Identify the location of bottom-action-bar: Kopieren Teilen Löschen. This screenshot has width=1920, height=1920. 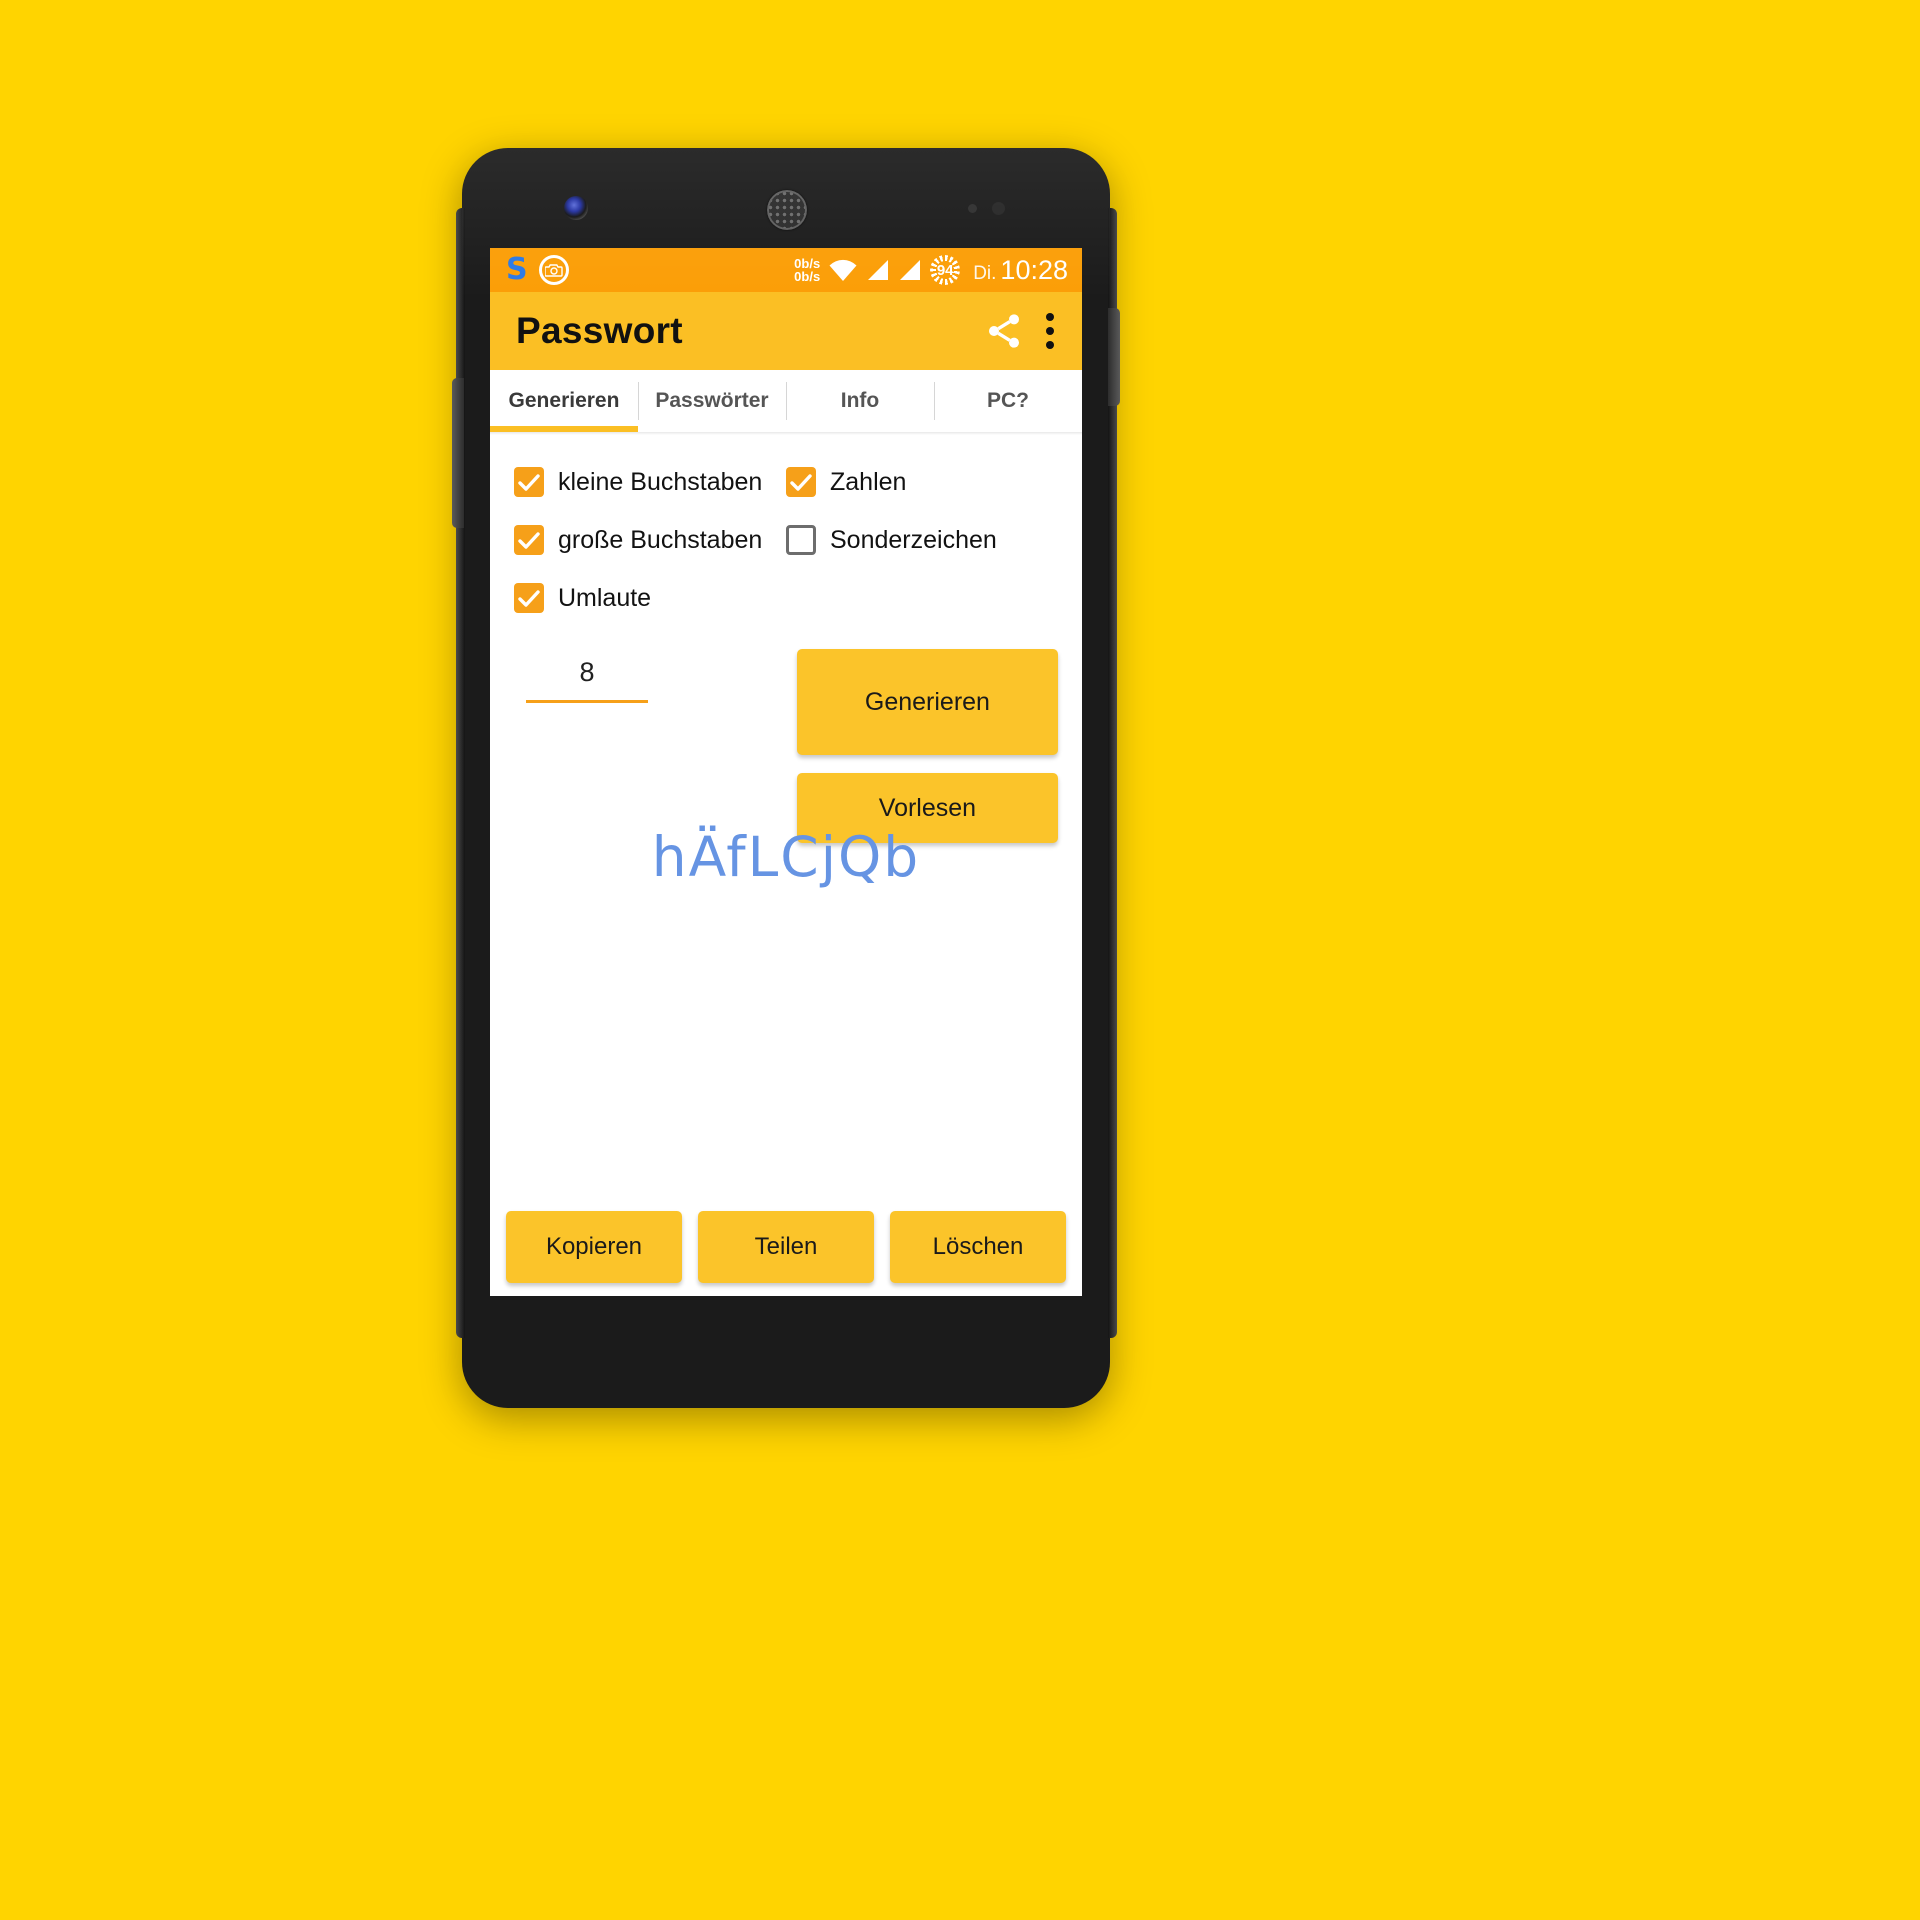
(786, 1247).